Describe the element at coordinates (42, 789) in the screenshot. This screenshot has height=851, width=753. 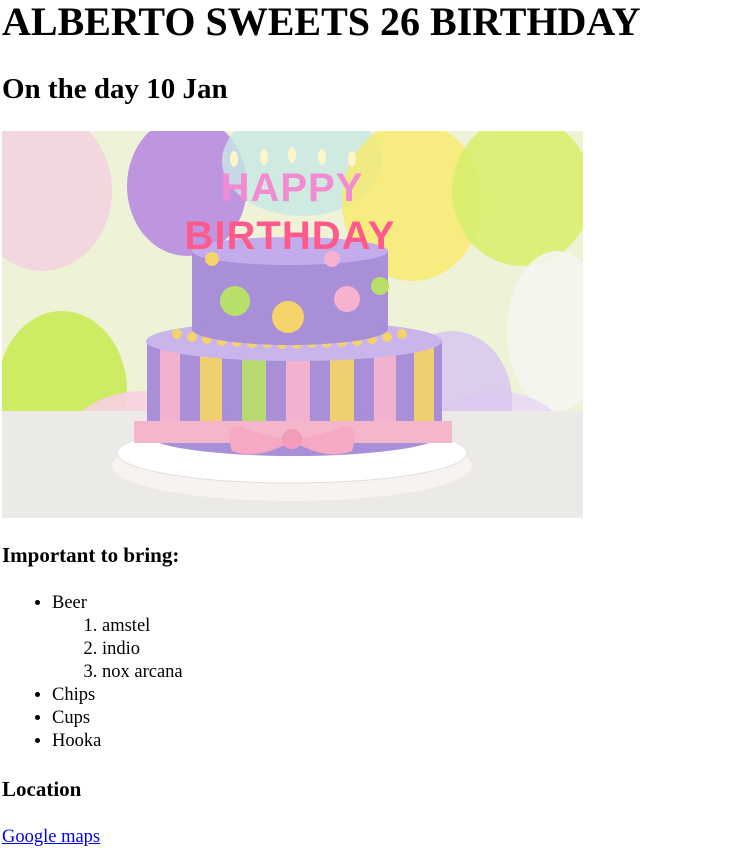
I see `location-heading: Location` at that location.